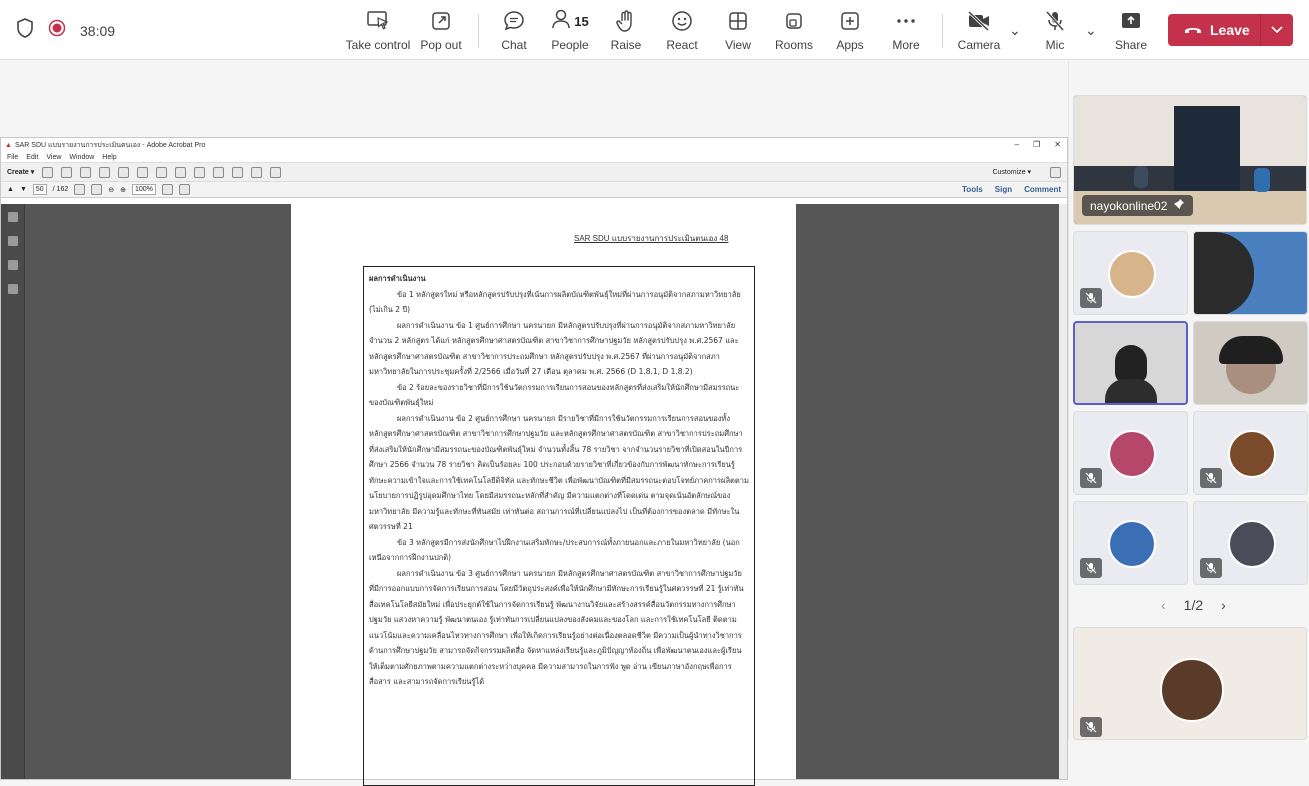  Describe the element at coordinates (23, 189) in the screenshot. I see `next-page-icon: ▼` at that location.